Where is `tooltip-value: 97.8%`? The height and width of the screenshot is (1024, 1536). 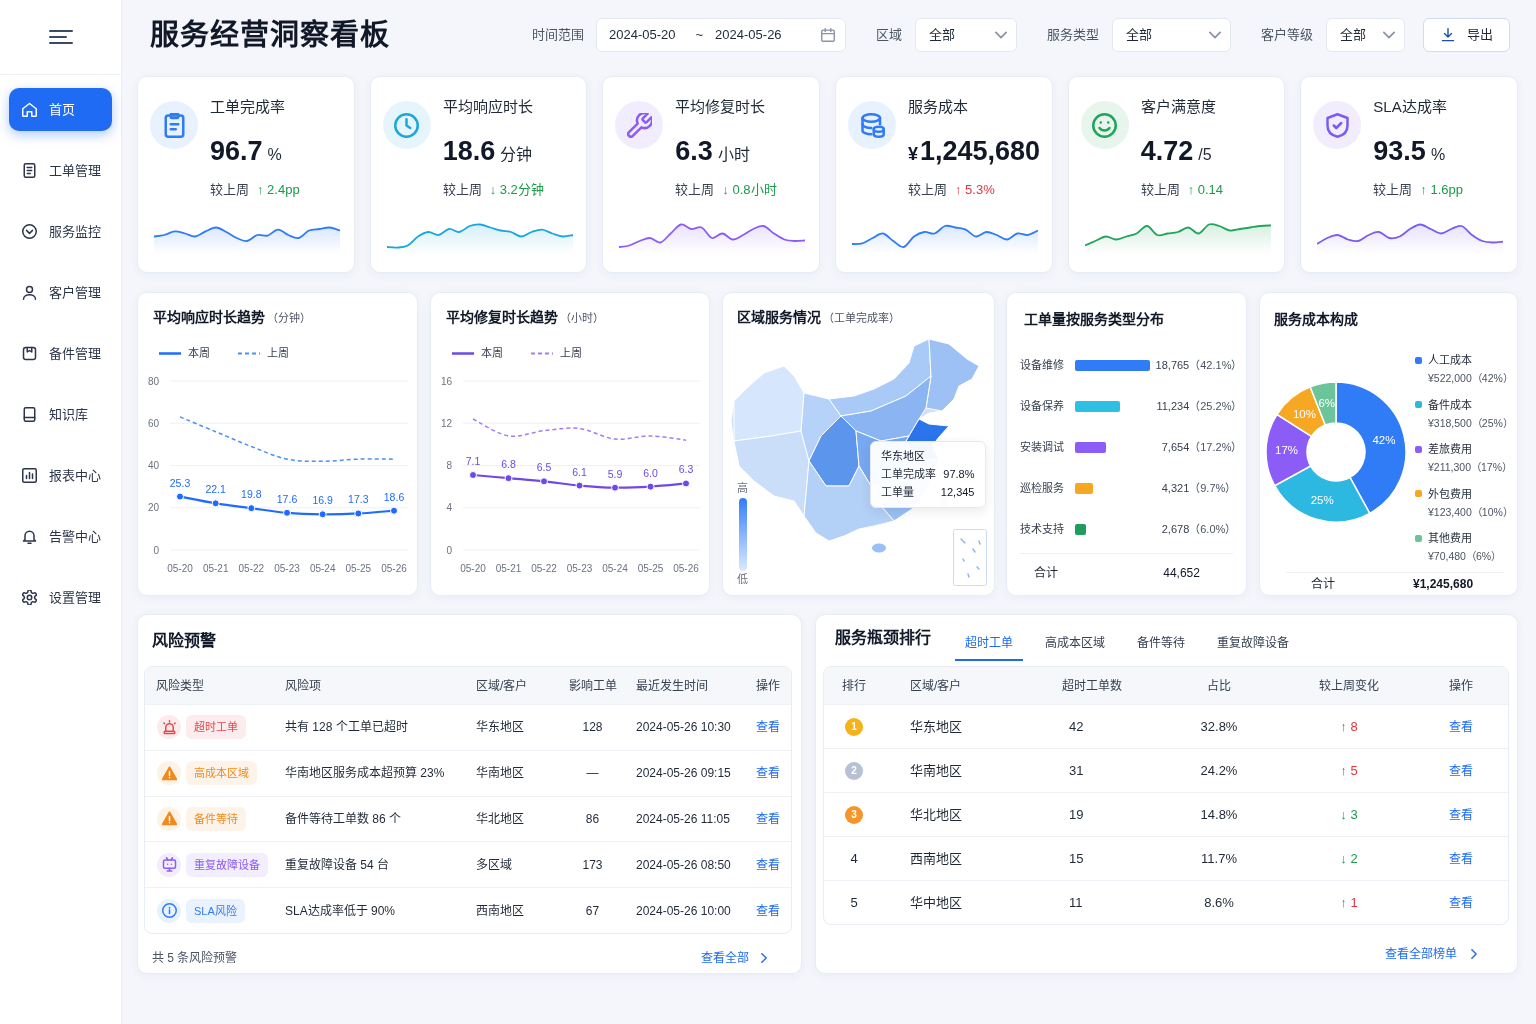
tooltip-value: 97.8% is located at coordinates (959, 474).